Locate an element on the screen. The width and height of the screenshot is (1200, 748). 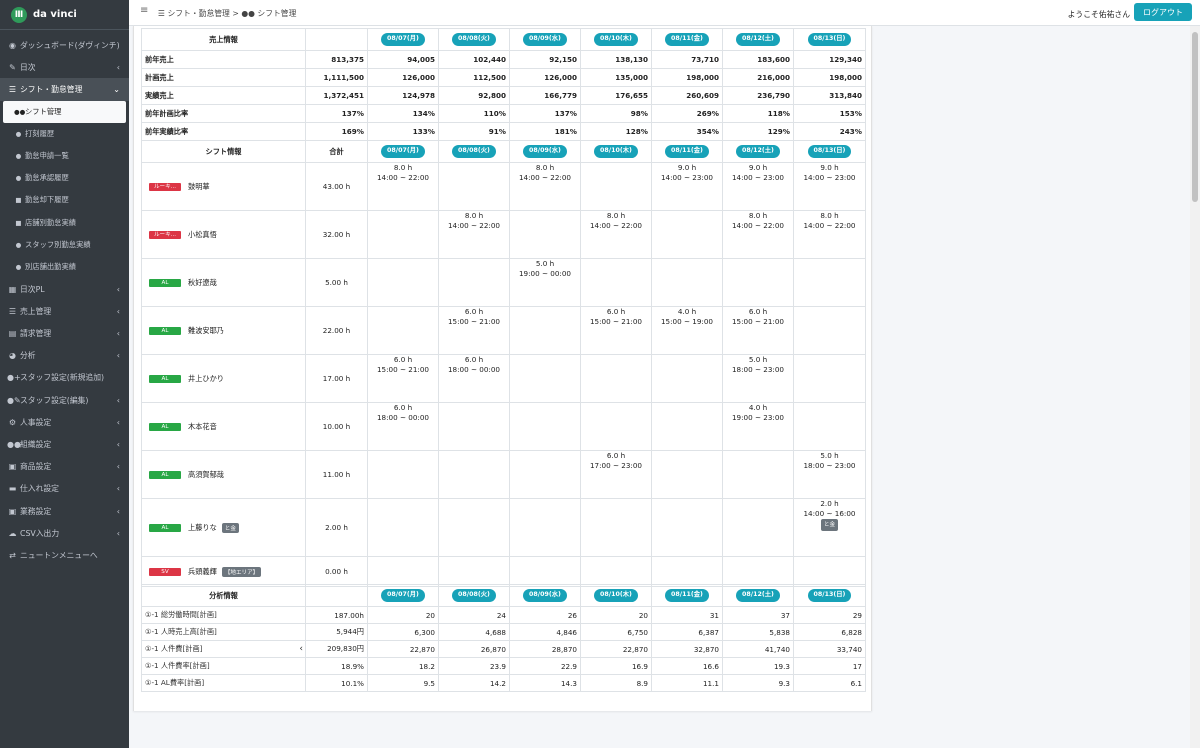
shift-cell: 2.0 h 14:00 ~ 16:00 と金 is located at coordinates (829, 527).